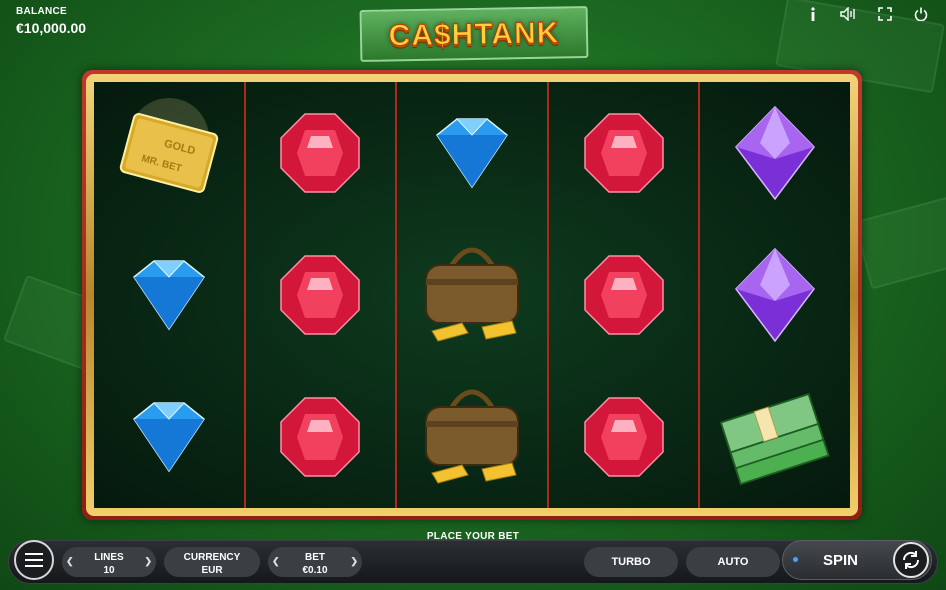 The width and height of the screenshot is (946, 590). I want to click on auto-button: AUTO, so click(733, 562).